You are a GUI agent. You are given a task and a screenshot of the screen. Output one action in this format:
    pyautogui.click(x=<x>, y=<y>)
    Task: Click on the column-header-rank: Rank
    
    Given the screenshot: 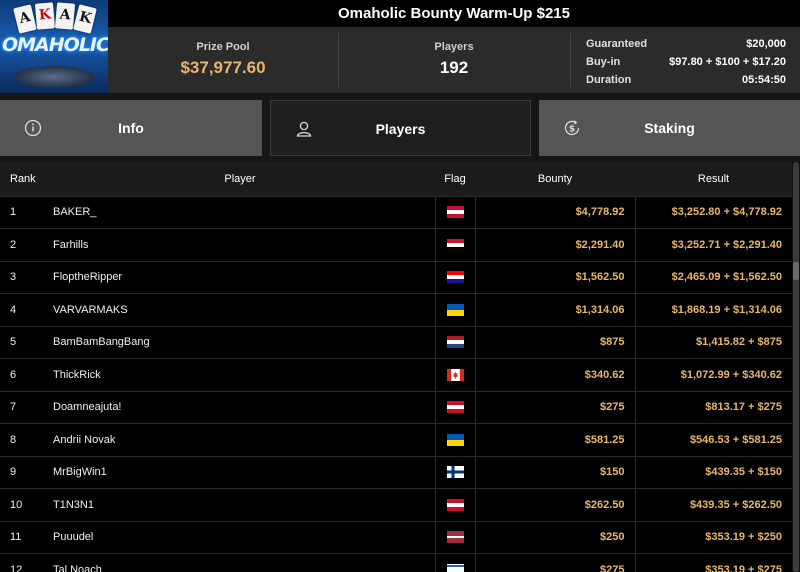 What is the action you would take?
    pyautogui.click(x=22, y=179)
    